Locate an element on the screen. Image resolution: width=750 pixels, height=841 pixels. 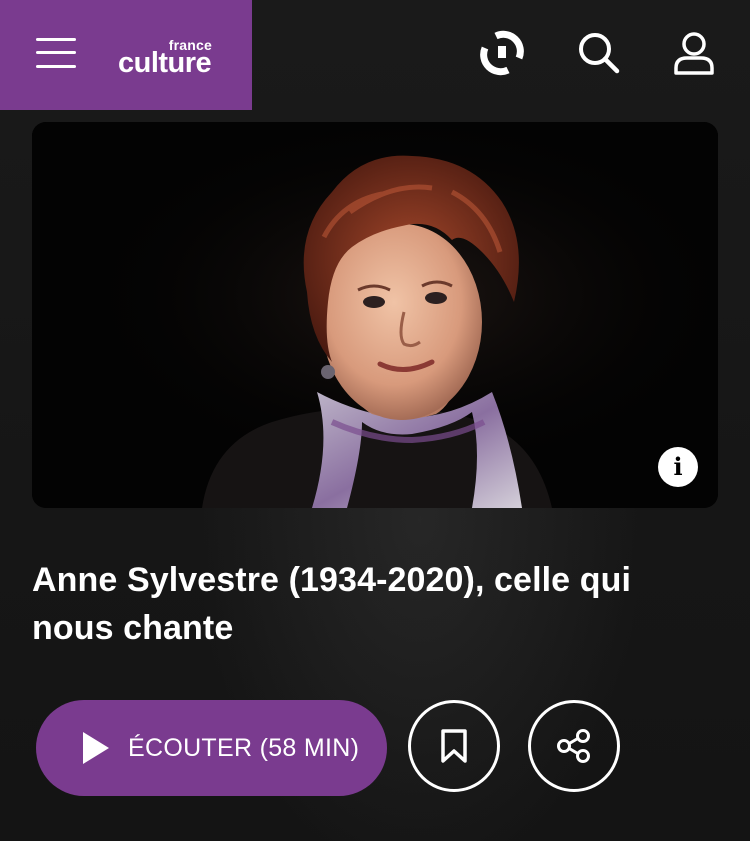
info-glyph: i is located at coordinates (678, 466).